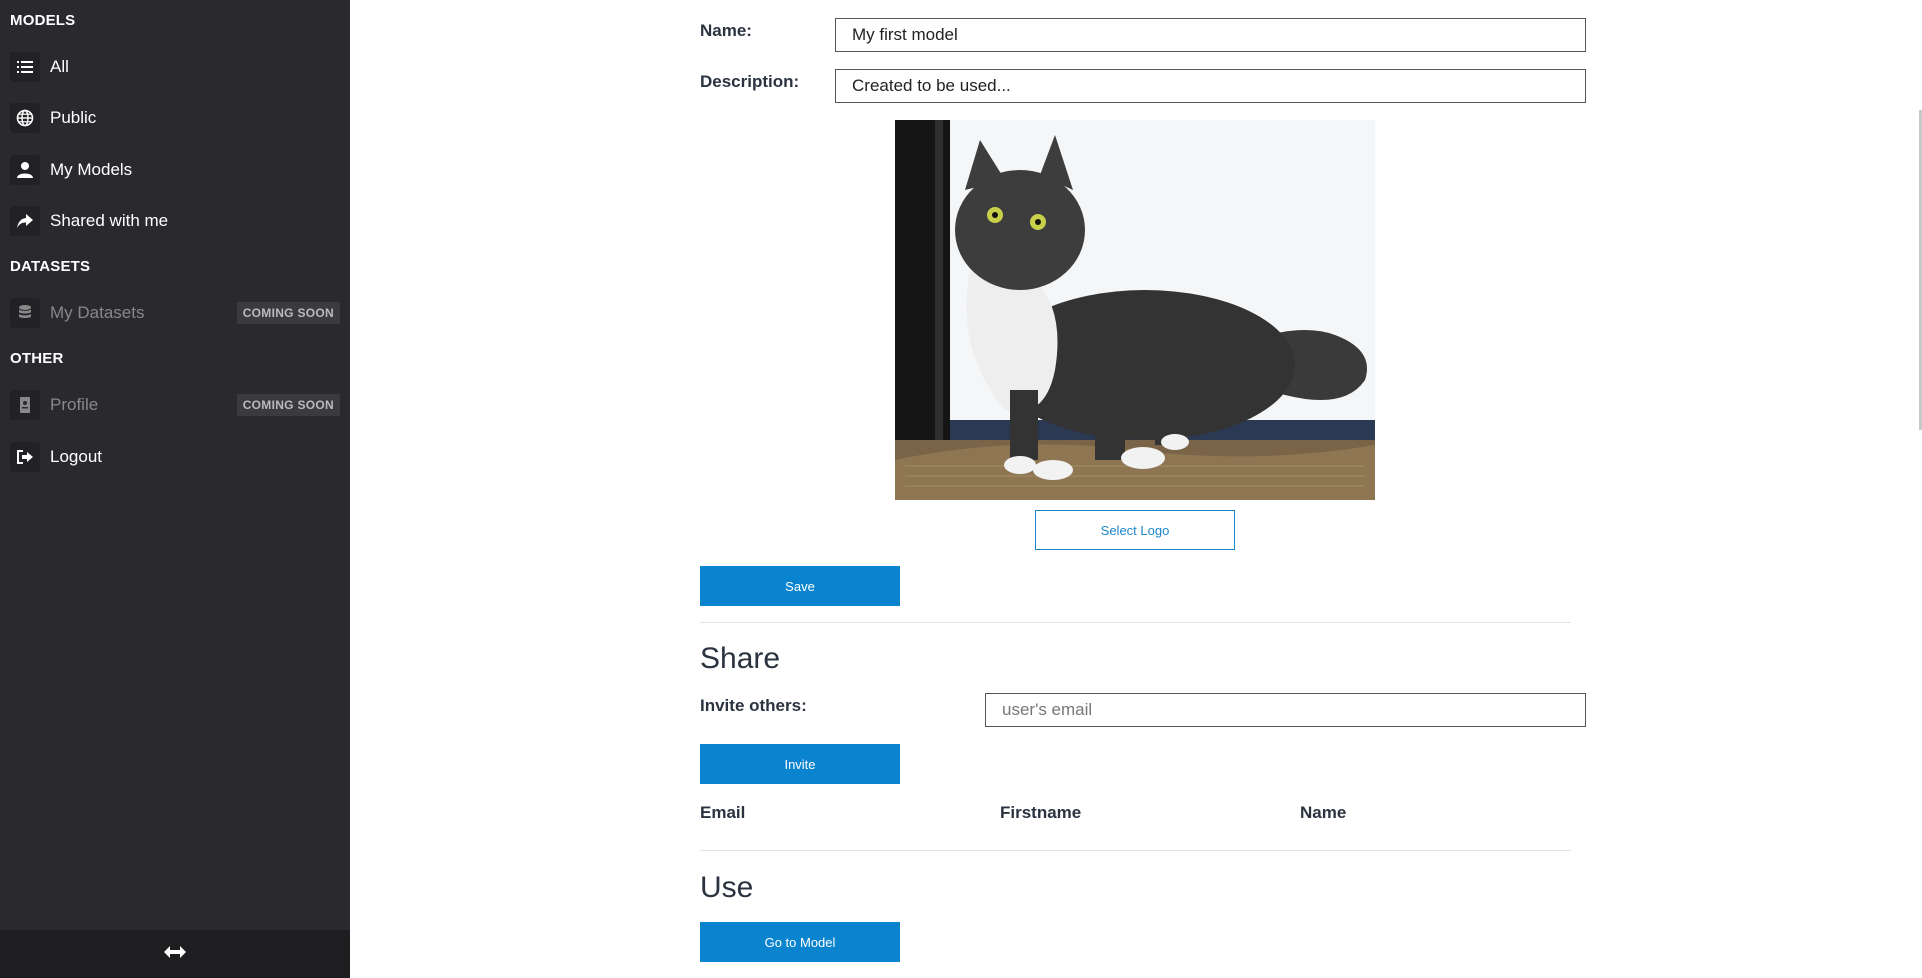  What do you see at coordinates (25, 170) in the screenshot?
I see `user-icon` at bounding box center [25, 170].